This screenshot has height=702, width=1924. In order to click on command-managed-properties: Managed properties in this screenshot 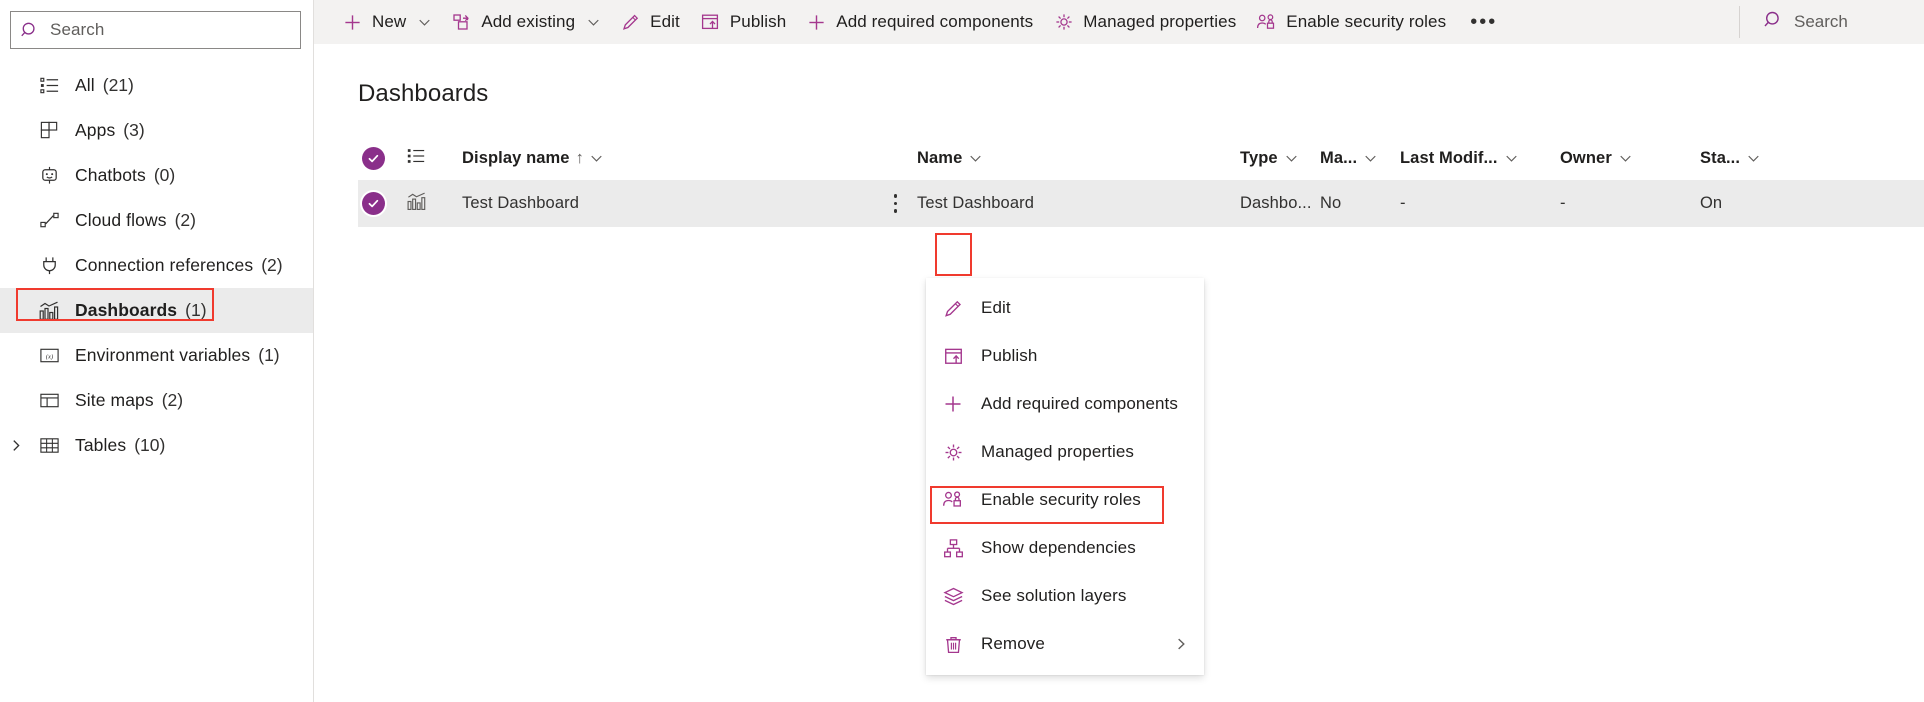, I will do `click(1144, 22)`.